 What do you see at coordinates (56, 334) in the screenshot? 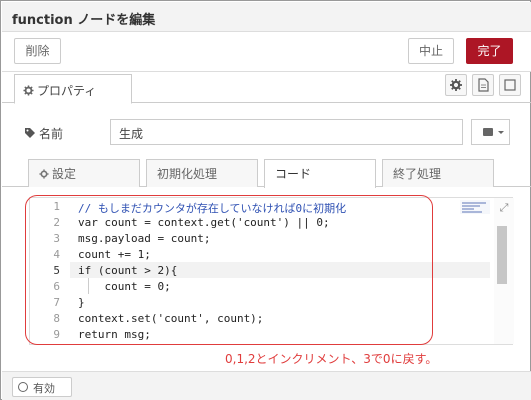
I see `line-number: 9` at bounding box center [56, 334].